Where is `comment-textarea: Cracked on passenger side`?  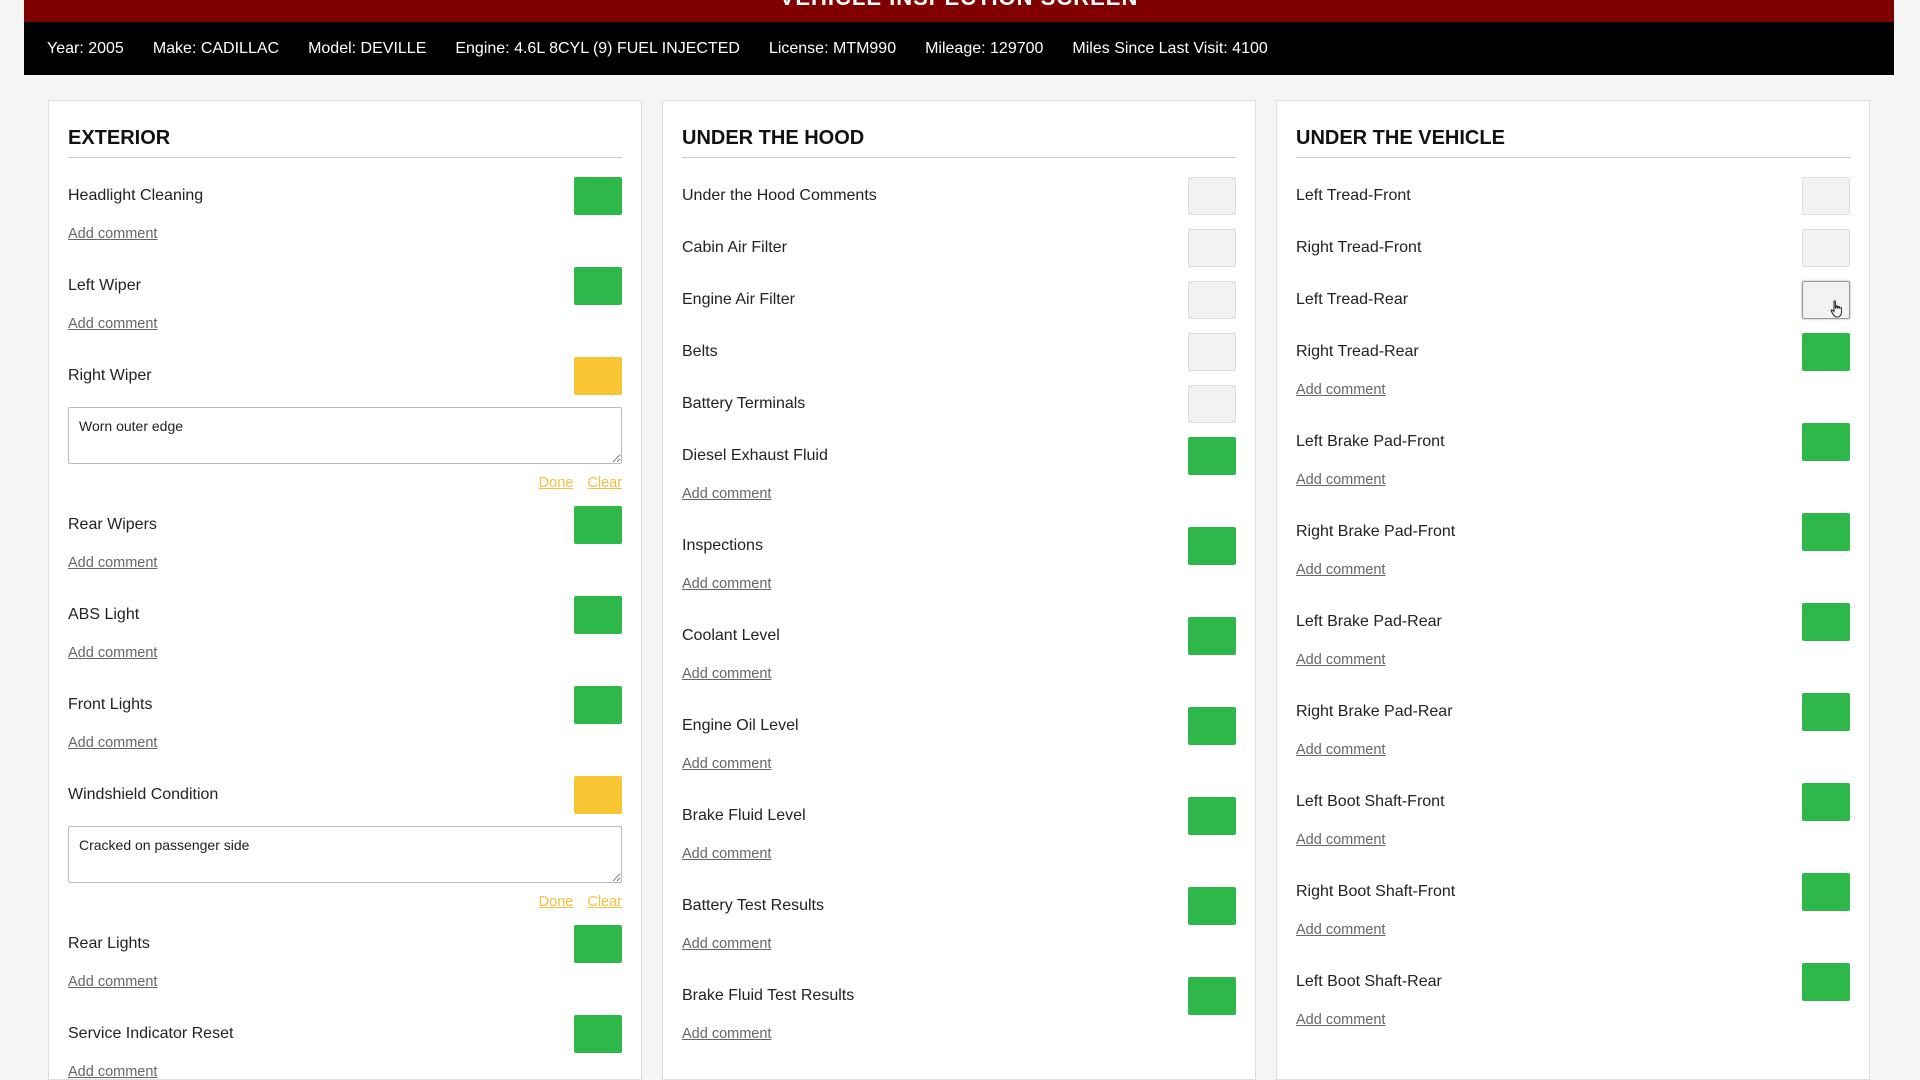 comment-textarea: Cracked on passenger side is located at coordinates (345, 854).